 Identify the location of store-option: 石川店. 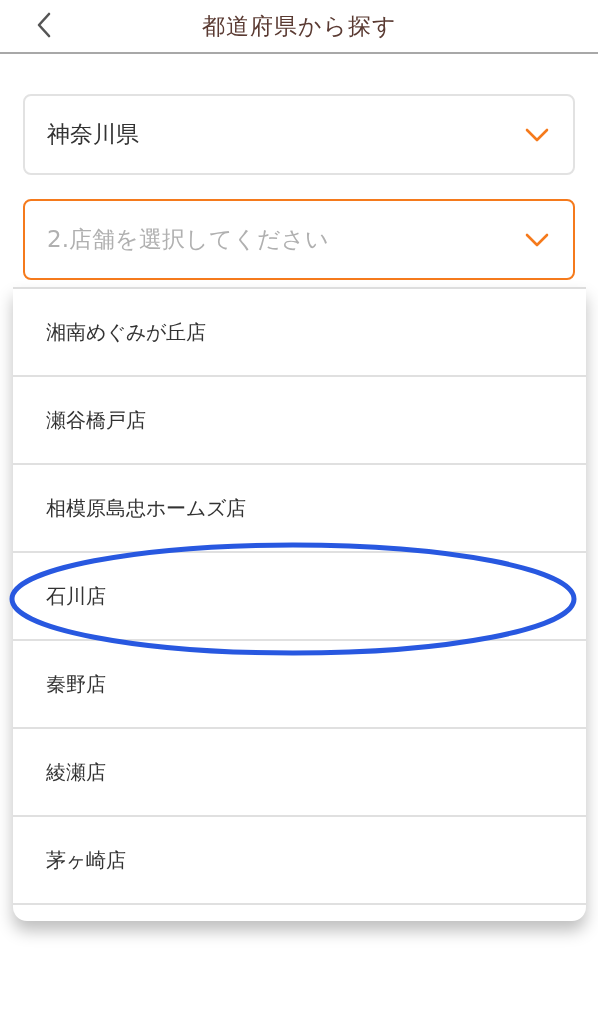
(299, 597).